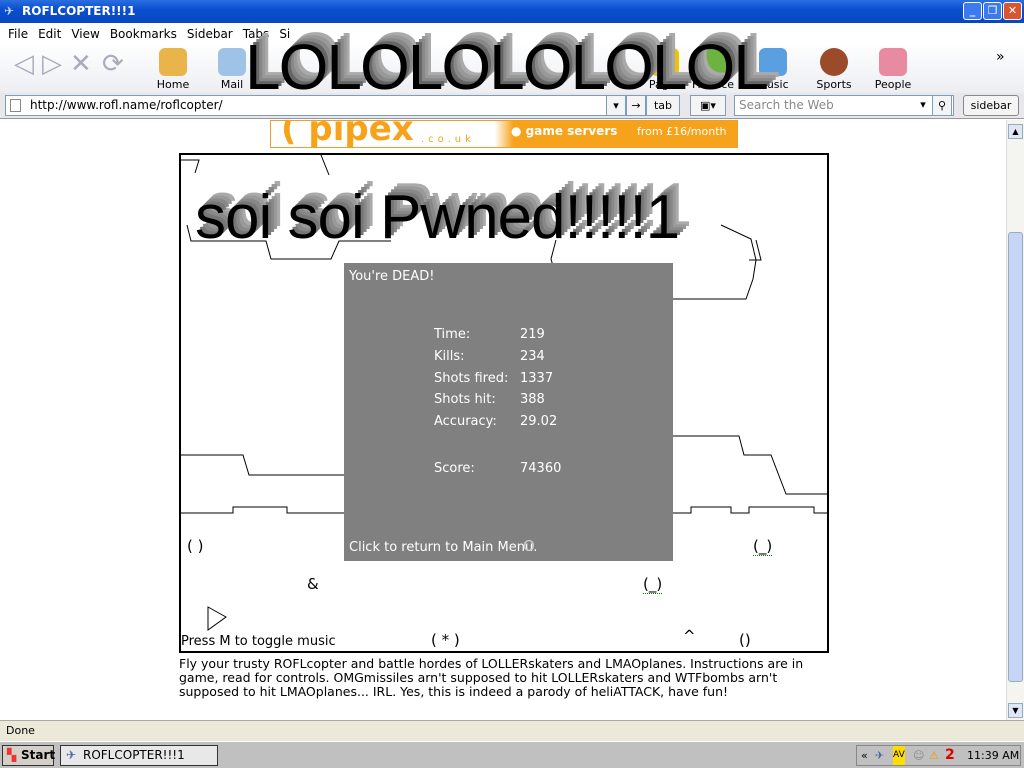 The image size is (1024, 768). What do you see at coordinates (745, 640) in the screenshot?
I see `enemy-glyph: ()` at bounding box center [745, 640].